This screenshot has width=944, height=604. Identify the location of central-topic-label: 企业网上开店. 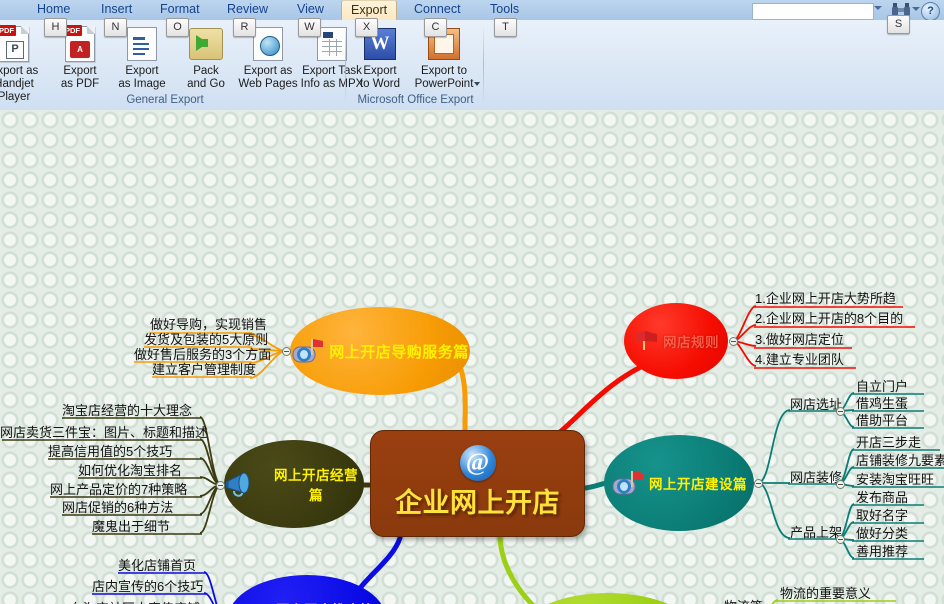
(477, 503).